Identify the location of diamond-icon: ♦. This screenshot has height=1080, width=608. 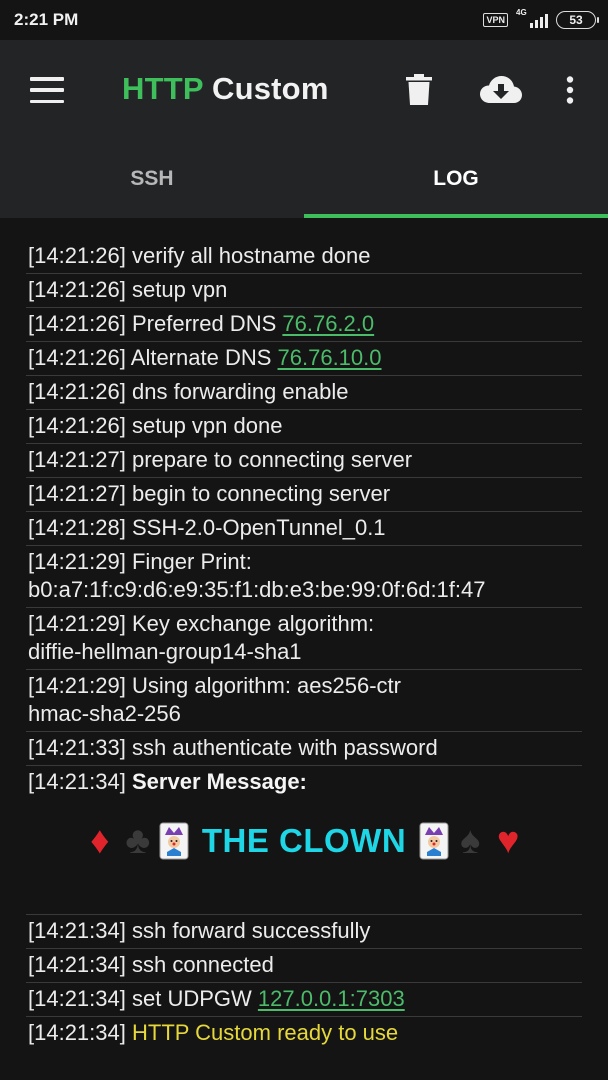
(100, 841).